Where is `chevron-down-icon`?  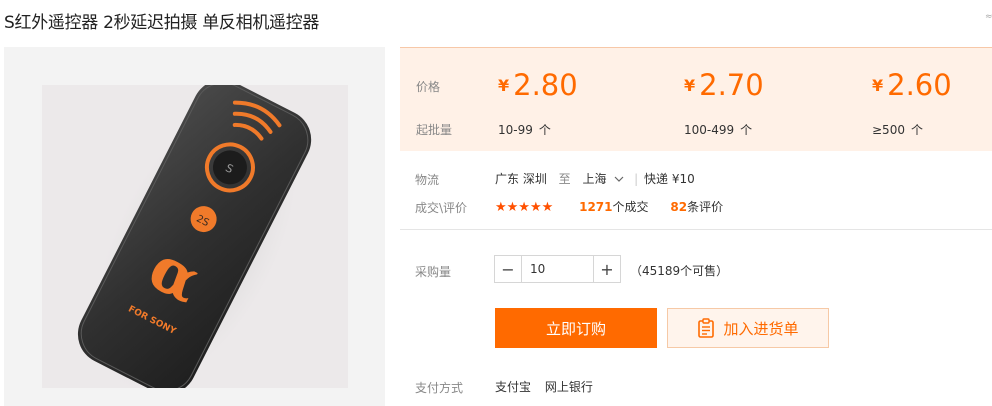 chevron-down-icon is located at coordinates (619, 179).